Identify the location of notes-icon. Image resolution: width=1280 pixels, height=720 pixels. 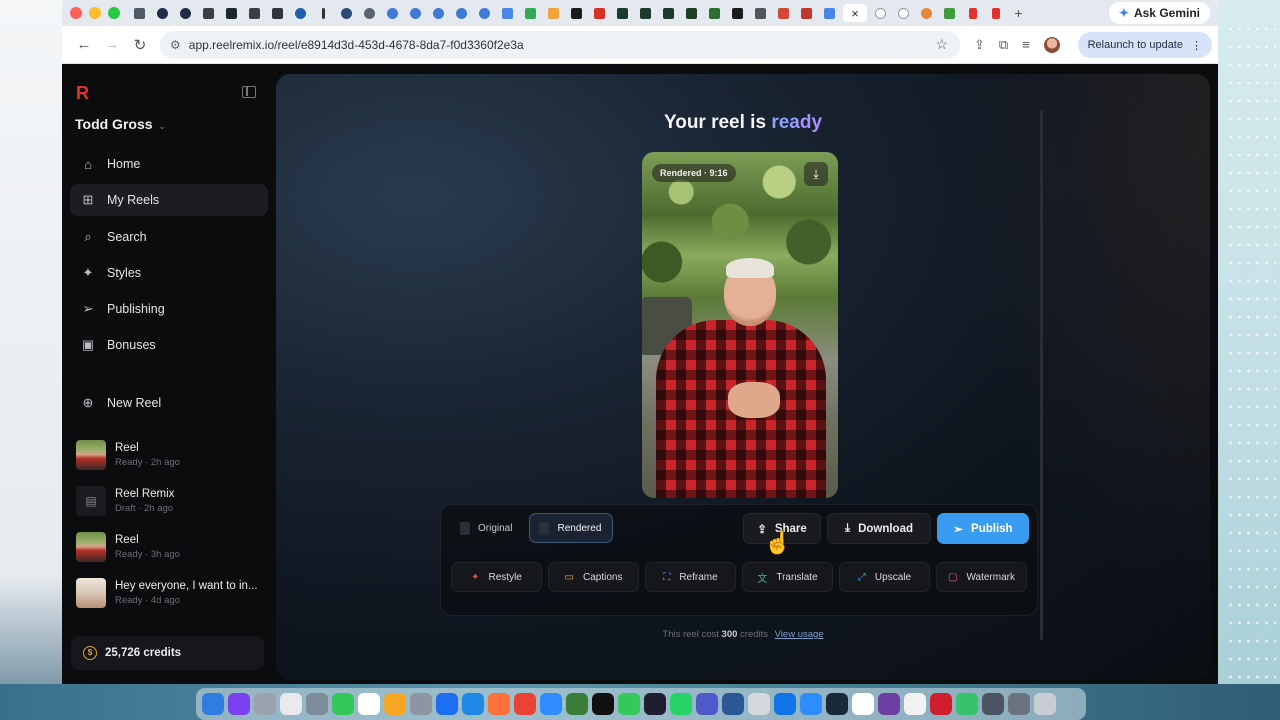
(915, 704).